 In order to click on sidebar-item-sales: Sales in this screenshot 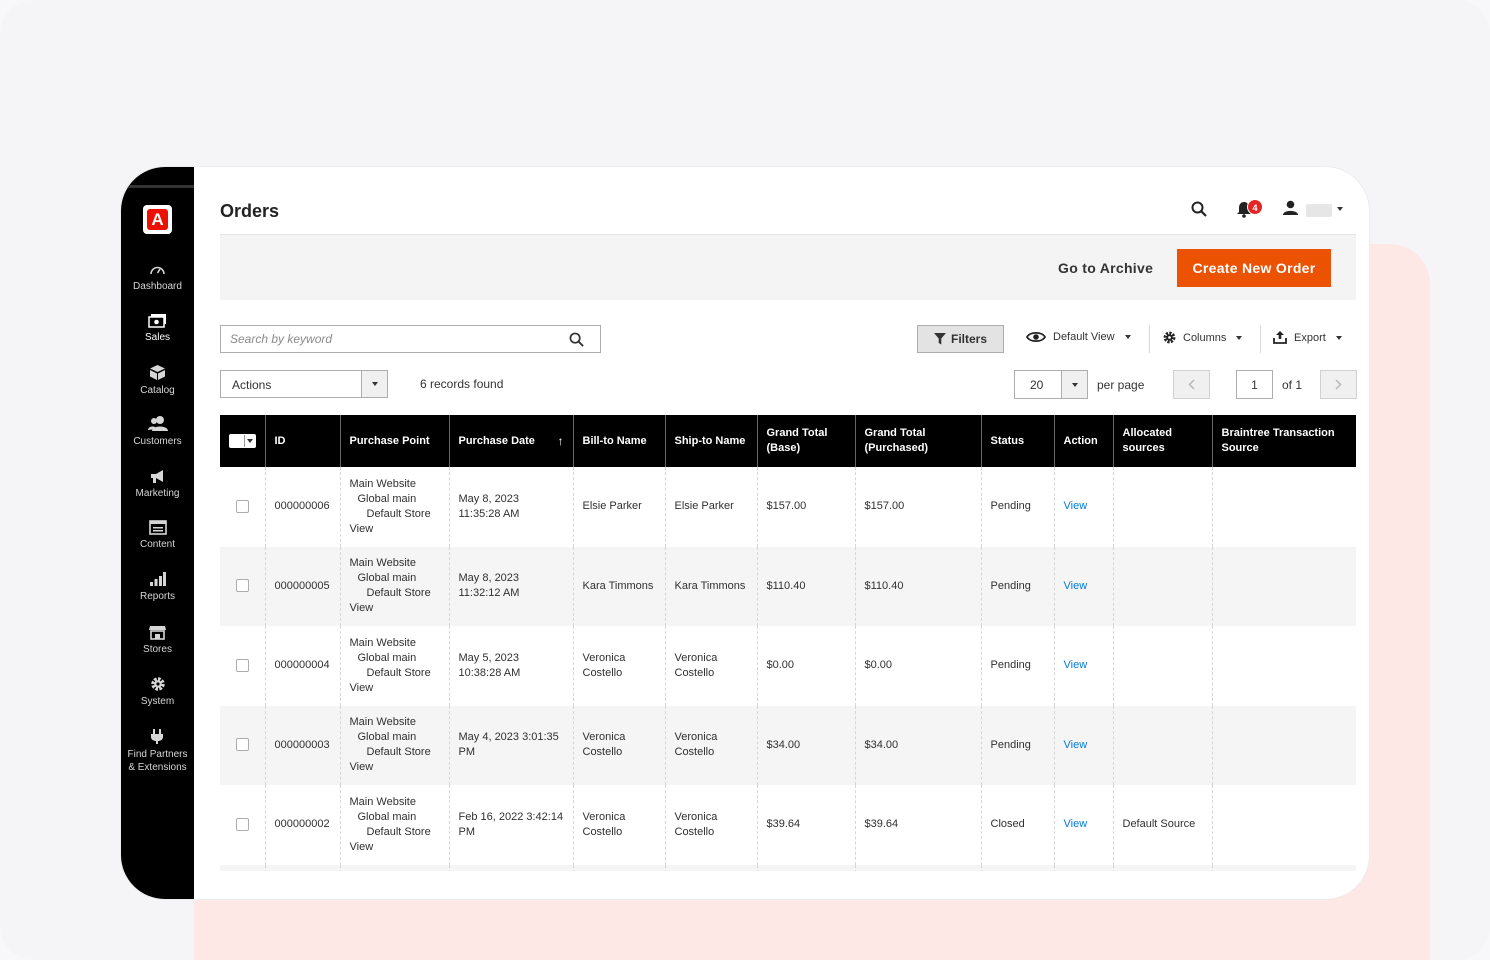, I will do `click(157, 328)`.